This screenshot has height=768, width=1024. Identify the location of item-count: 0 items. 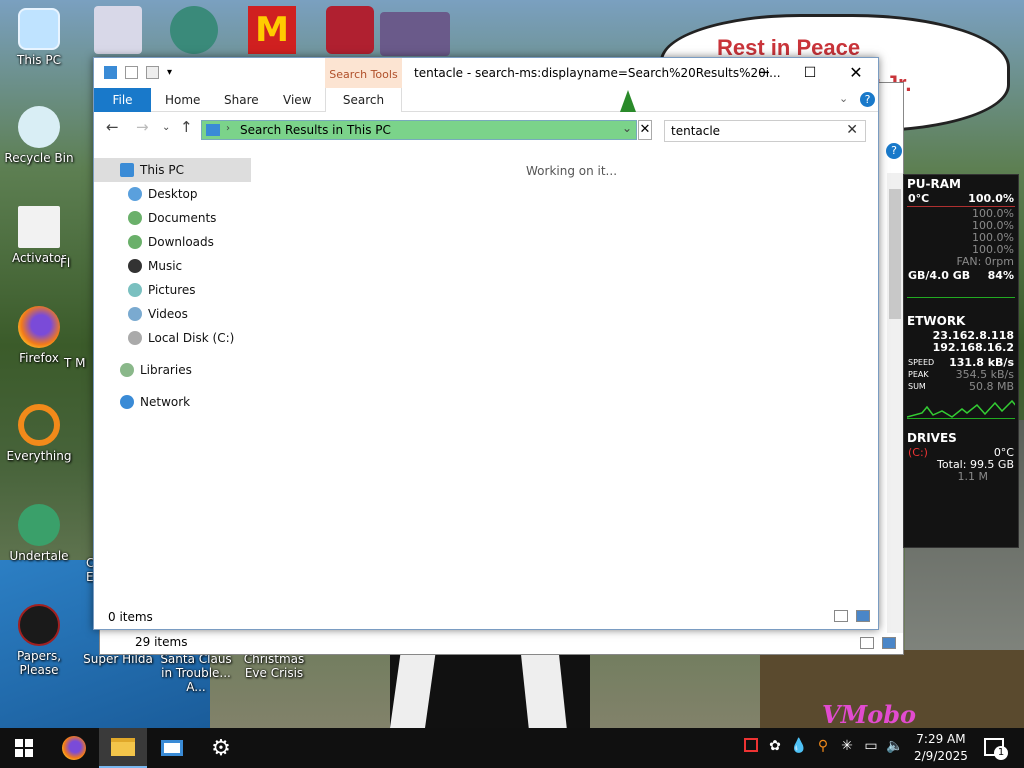
(130, 617).